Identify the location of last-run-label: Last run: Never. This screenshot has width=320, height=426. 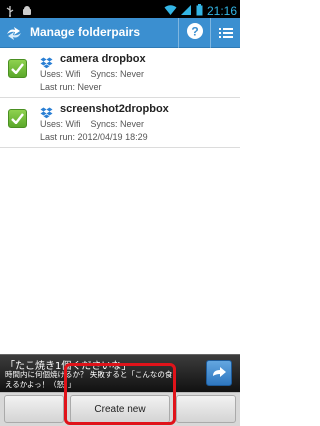
(71, 87).